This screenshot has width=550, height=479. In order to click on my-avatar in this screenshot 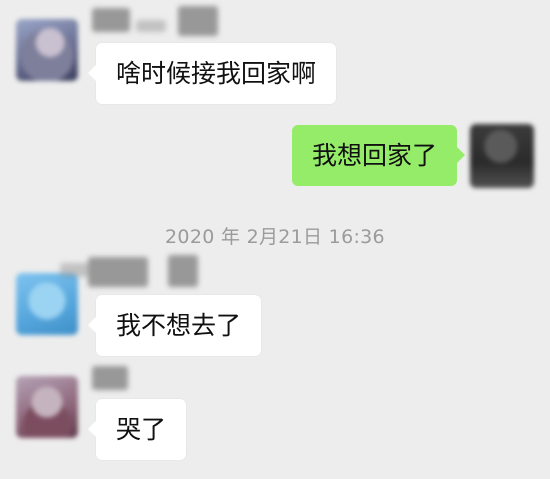, I will do `click(502, 156)`.